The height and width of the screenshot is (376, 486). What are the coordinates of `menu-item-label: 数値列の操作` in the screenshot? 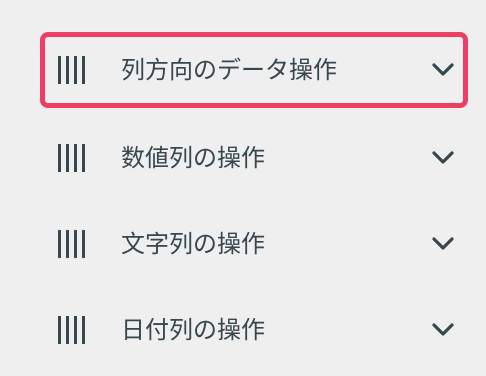 It's located at (193, 158).